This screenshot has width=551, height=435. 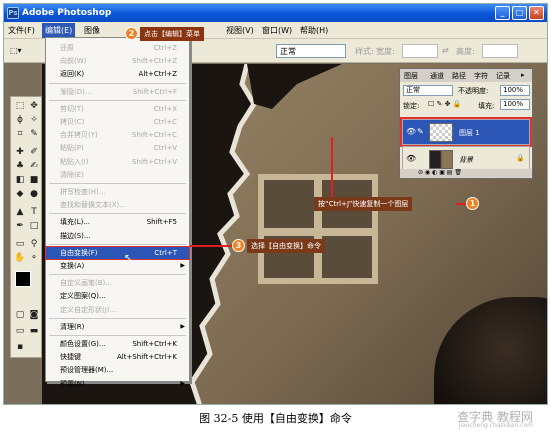 I want to click on notes-icon: ▭, so click(x=20, y=244).